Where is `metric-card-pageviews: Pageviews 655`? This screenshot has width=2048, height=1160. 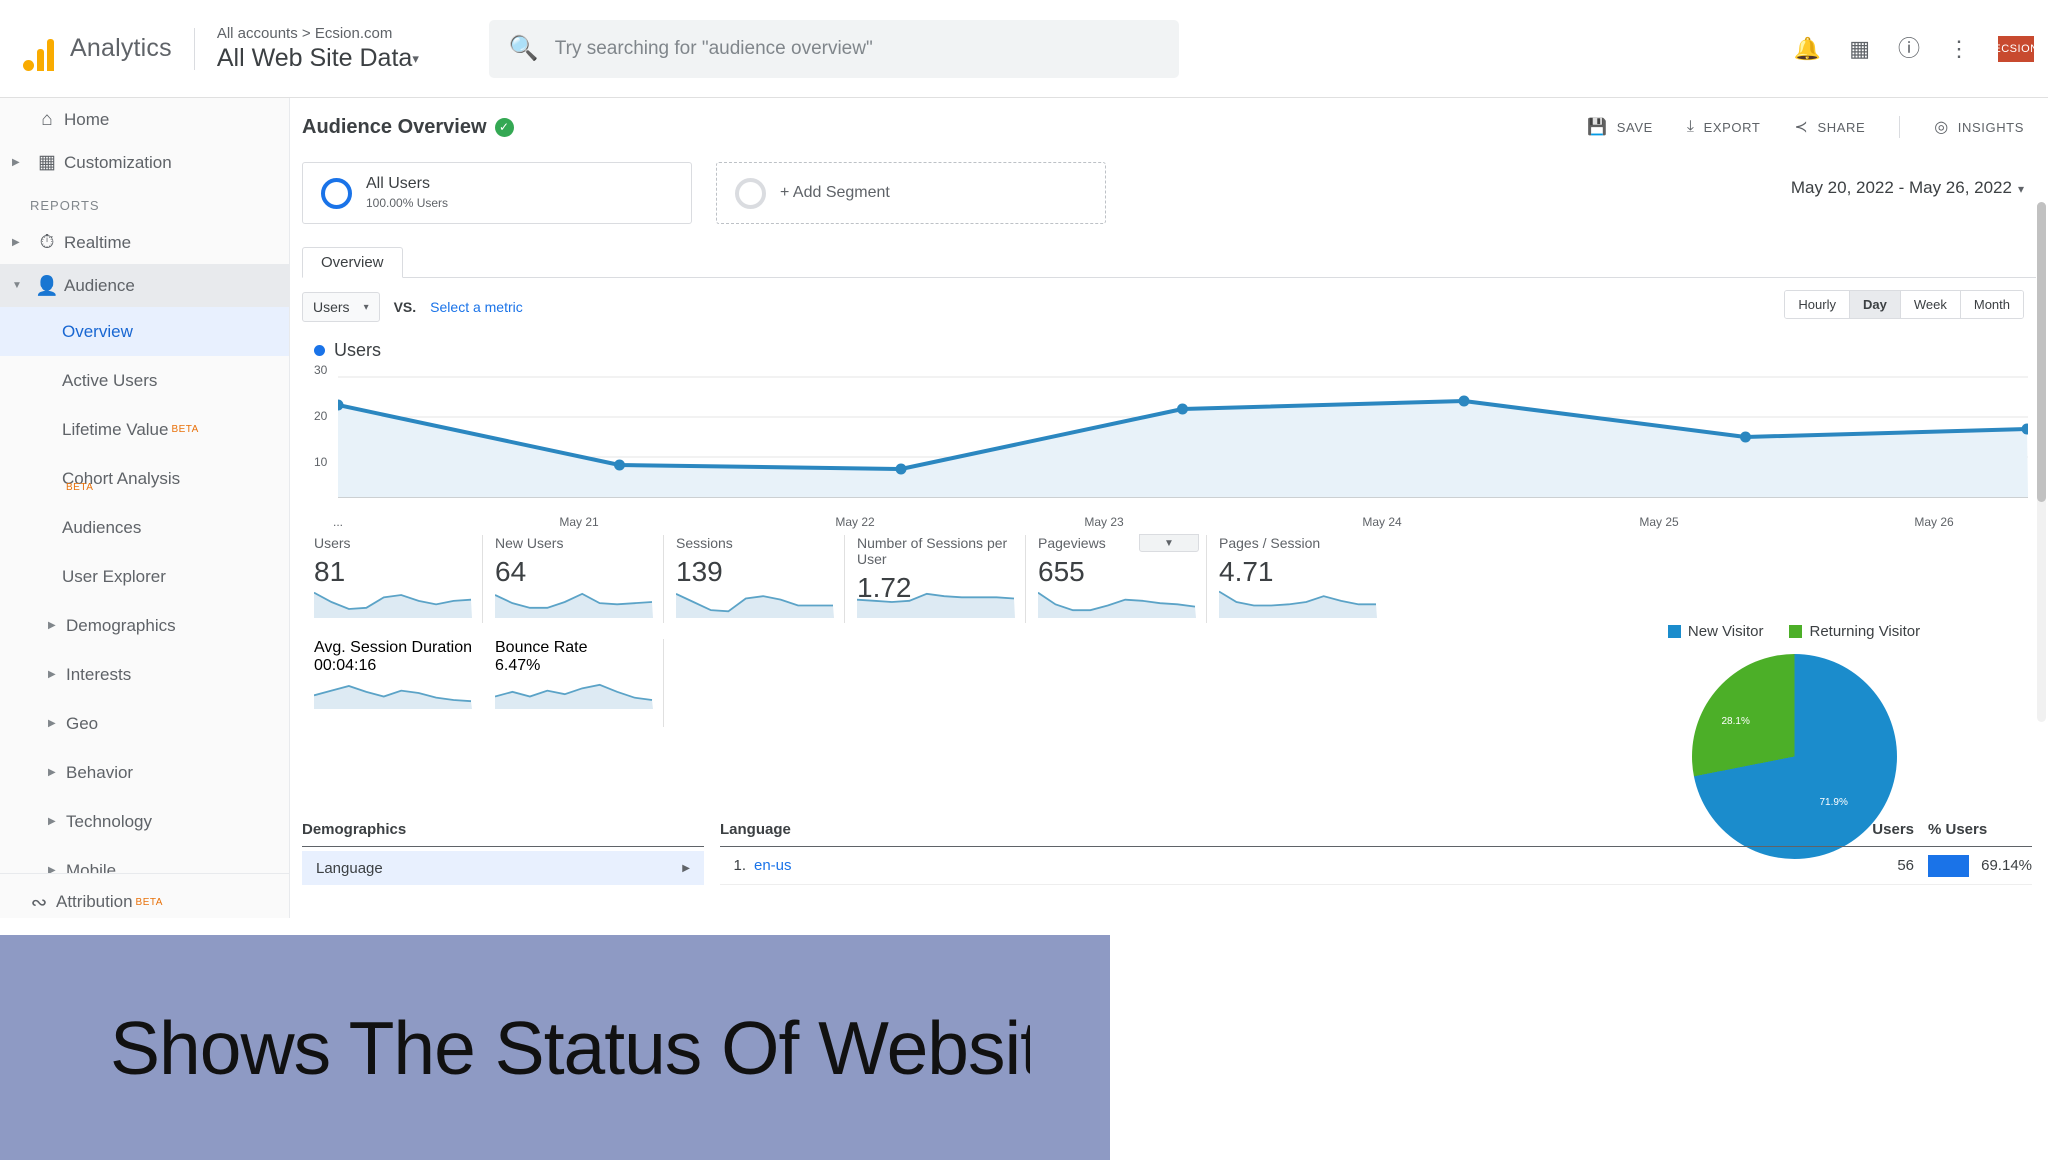 metric-card-pageviews: Pageviews 655 is located at coordinates (1116, 579).